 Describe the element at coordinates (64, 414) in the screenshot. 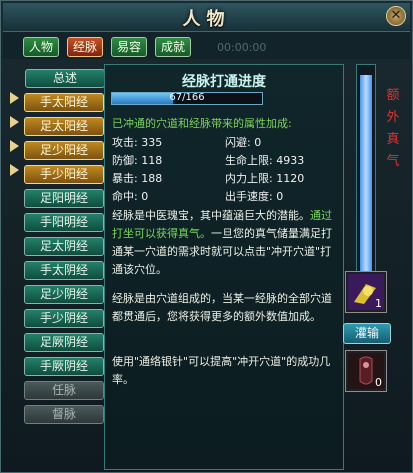

I see `nav-du-meridian: 督脉` at that location.